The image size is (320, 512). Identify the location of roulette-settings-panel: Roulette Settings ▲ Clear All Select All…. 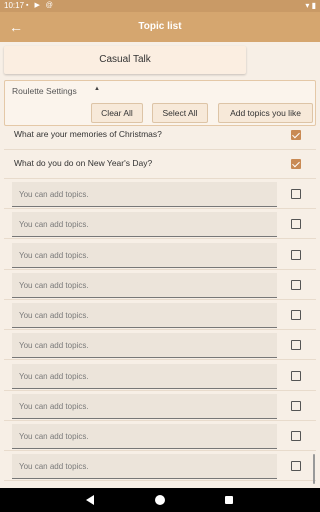
(160, 103).